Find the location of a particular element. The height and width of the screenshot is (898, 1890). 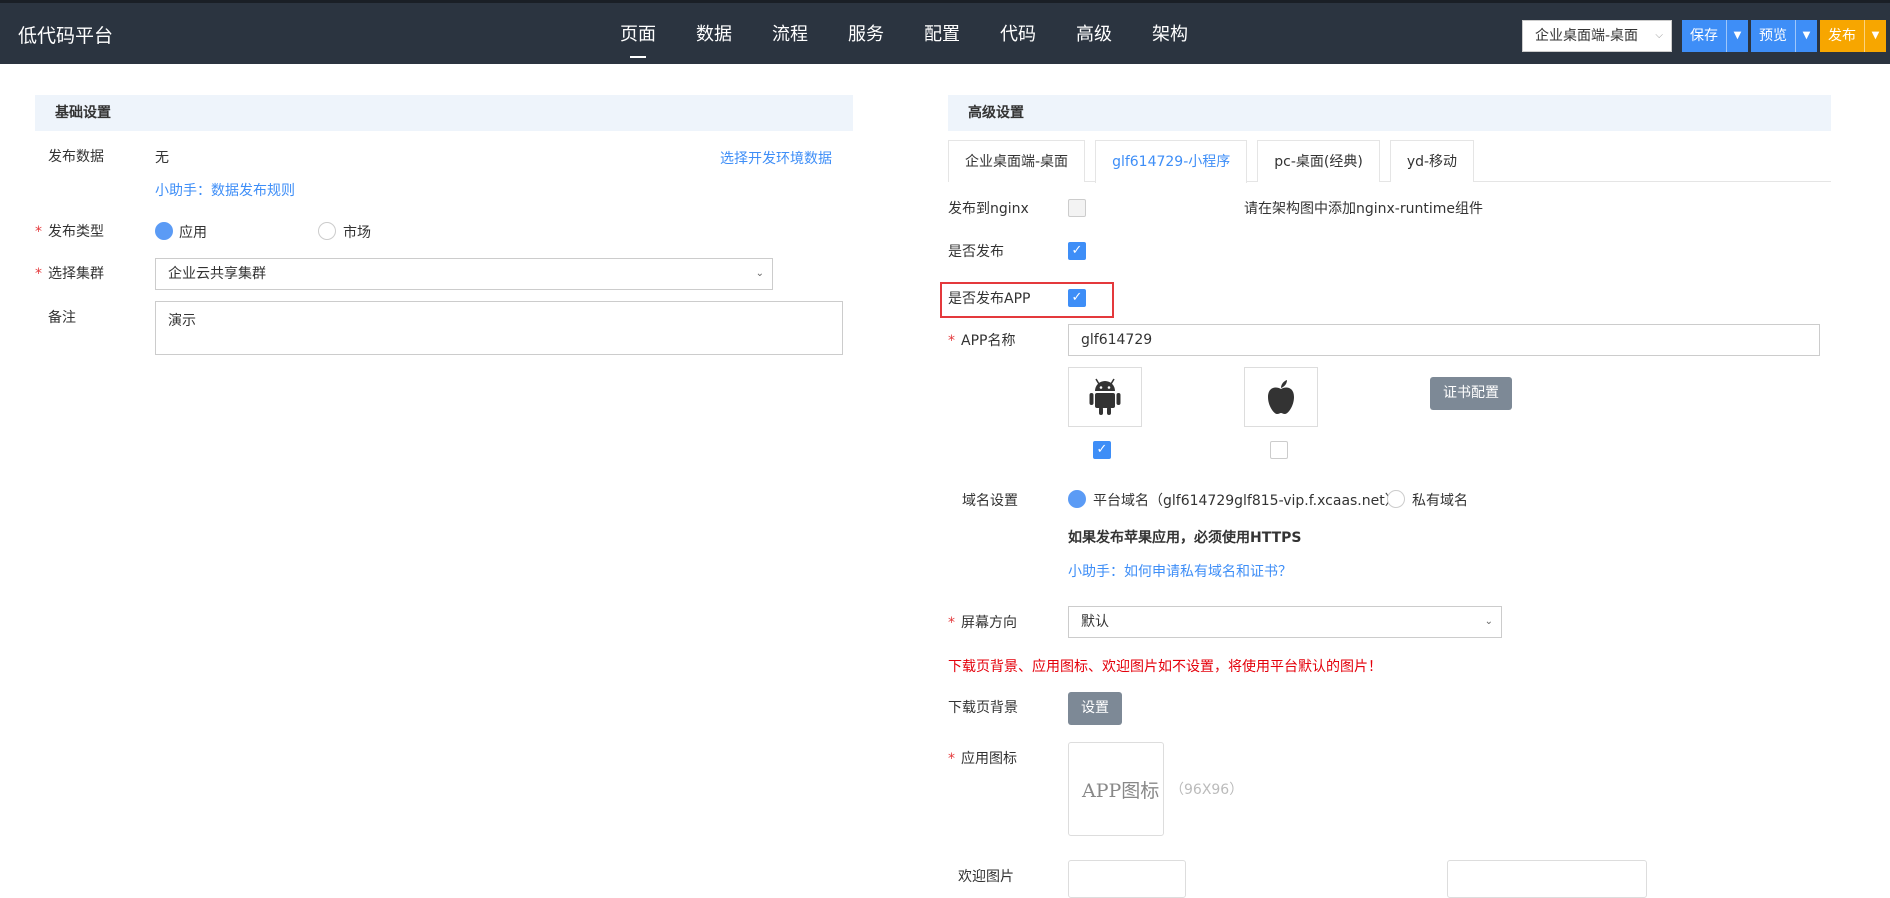

publish-app-label: 是否发布APP is located at coordinates (989, 299).